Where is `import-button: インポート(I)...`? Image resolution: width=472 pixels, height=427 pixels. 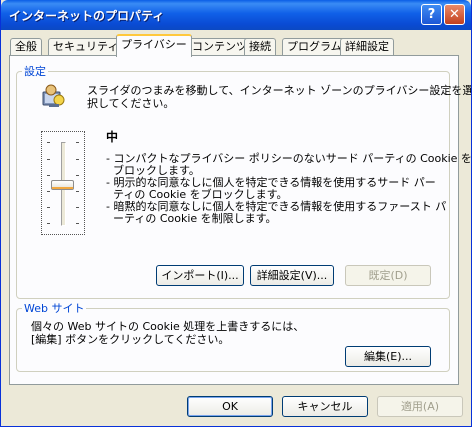 import-button: インポート(I)... is located at coordinates (200, 275).